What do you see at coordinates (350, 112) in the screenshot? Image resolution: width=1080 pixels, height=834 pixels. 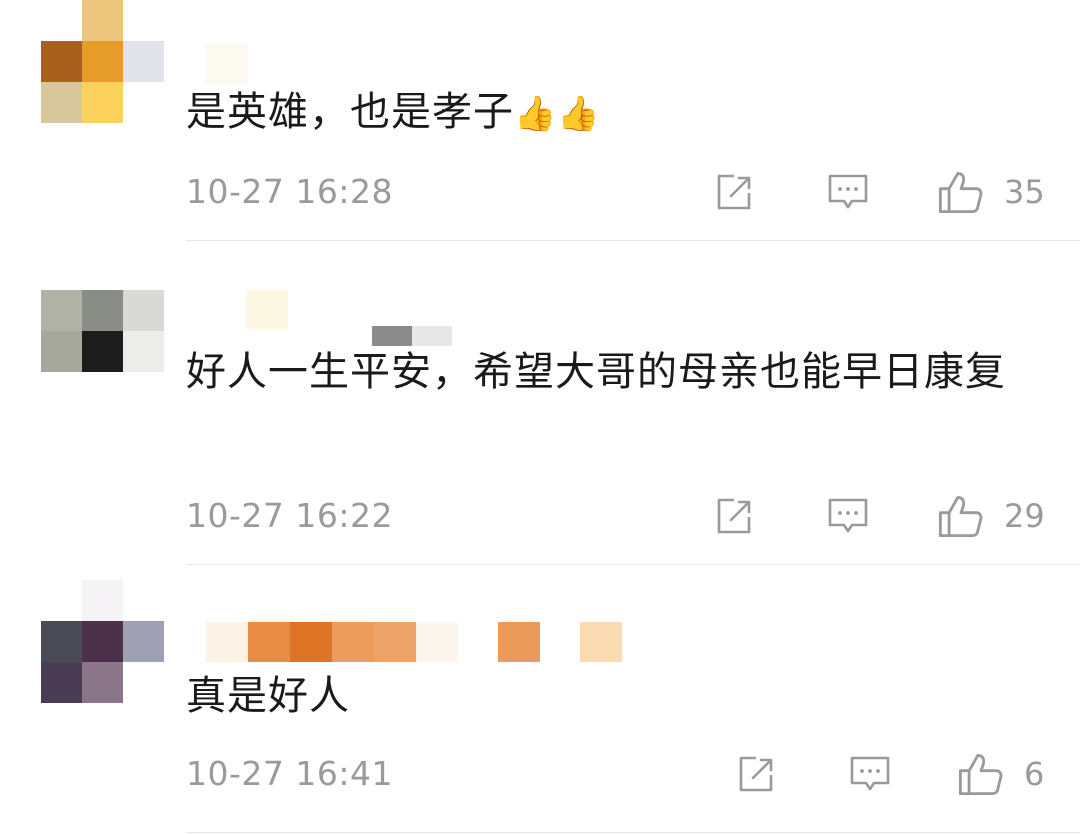 I see `comment-text-content: 是英雄，也是孝子` at bounding box center [350, 112].